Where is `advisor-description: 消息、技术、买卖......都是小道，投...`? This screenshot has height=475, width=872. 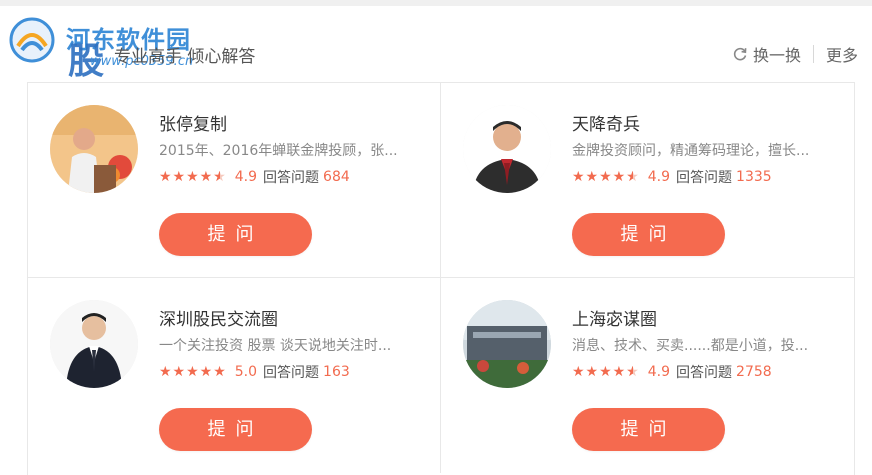 advisor-description: 消息、技术、买卖......都是小道，投... is located at coordinates (690, 346).